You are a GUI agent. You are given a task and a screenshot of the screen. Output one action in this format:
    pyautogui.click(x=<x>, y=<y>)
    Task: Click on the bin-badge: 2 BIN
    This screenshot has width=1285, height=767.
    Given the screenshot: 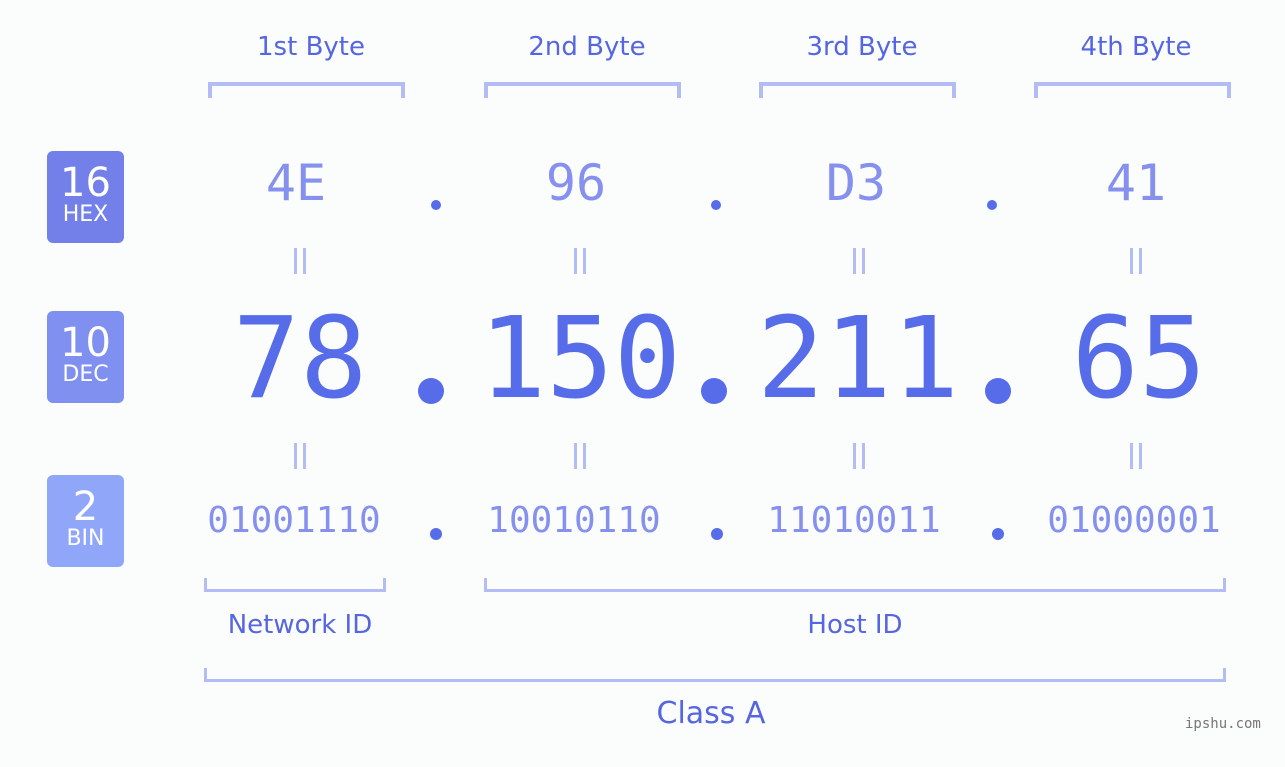 What is the action you would take?
    pyautogui.click(x=85, y=521)
    